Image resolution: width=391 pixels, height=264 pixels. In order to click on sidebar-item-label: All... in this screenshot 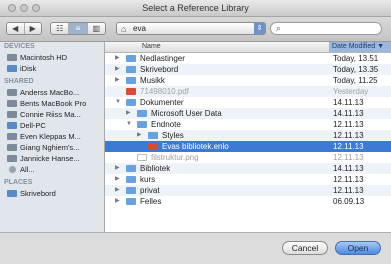, I will do `click(27, 169)`.